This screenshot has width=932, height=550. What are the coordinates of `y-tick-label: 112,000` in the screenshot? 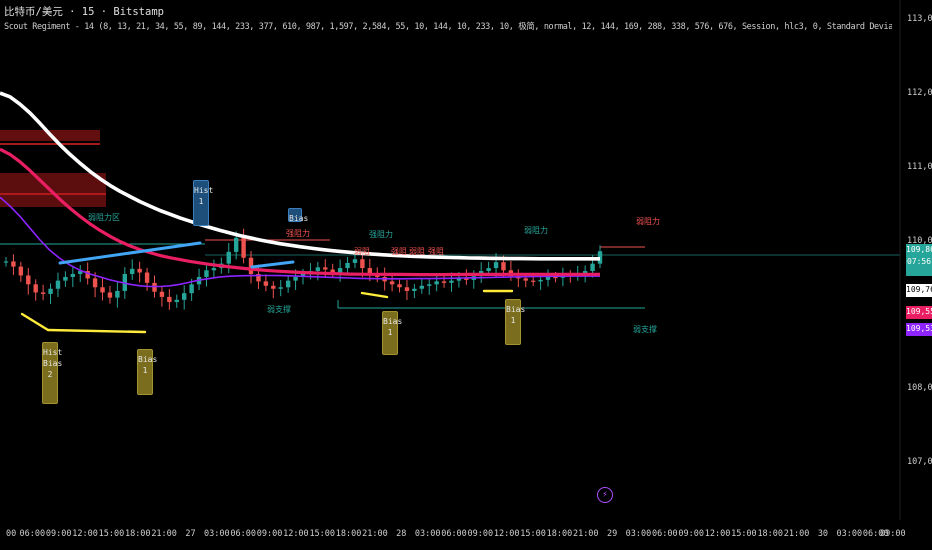 It's located at (919, 92).